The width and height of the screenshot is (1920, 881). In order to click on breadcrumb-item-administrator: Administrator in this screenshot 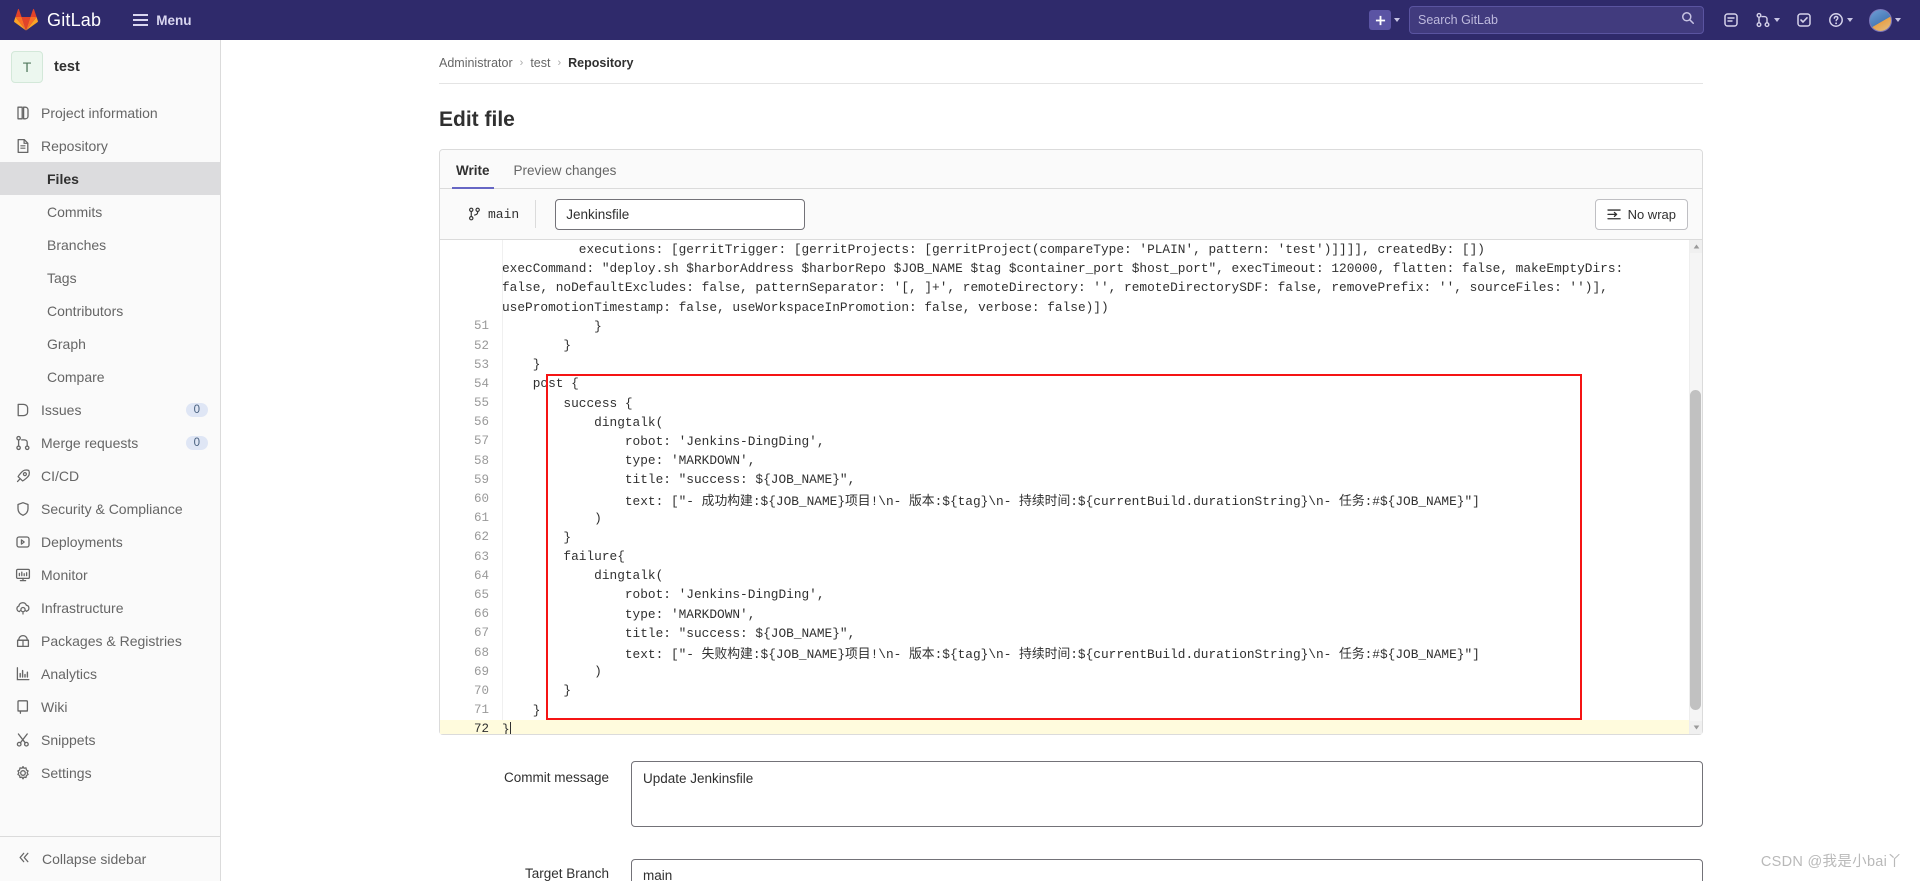, I will do `click(476, 63)`.